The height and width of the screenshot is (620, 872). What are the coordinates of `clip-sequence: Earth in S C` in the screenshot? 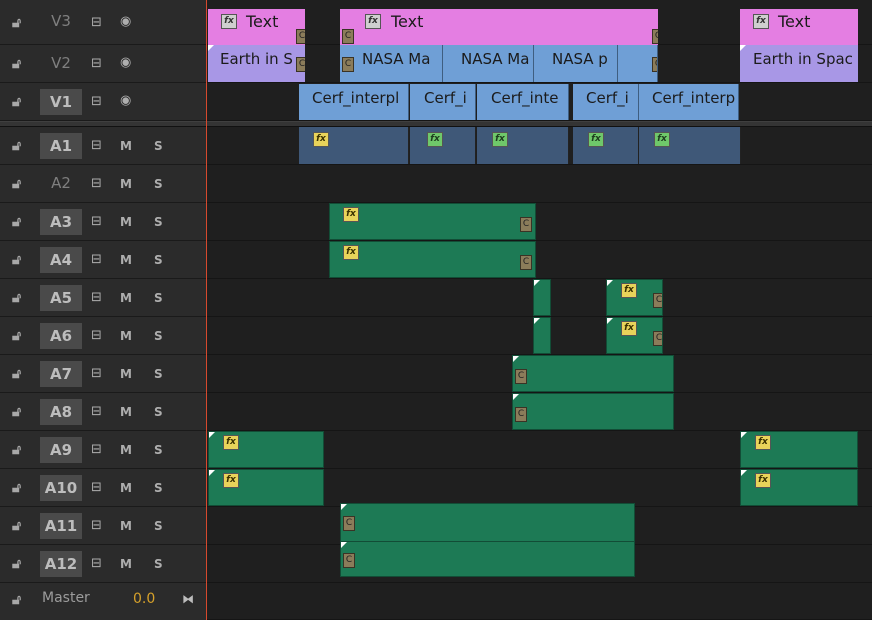 It's located at (256, 63).